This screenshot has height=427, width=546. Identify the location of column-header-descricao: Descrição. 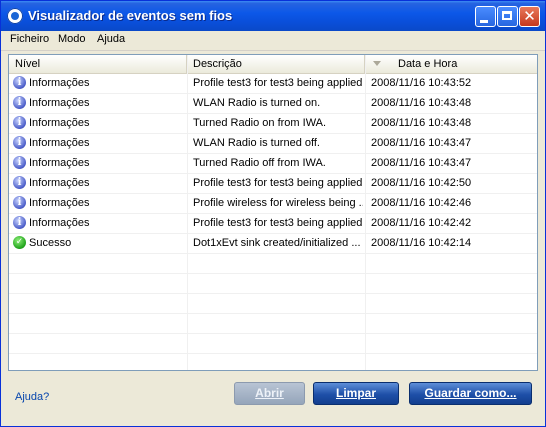
(276, 64).